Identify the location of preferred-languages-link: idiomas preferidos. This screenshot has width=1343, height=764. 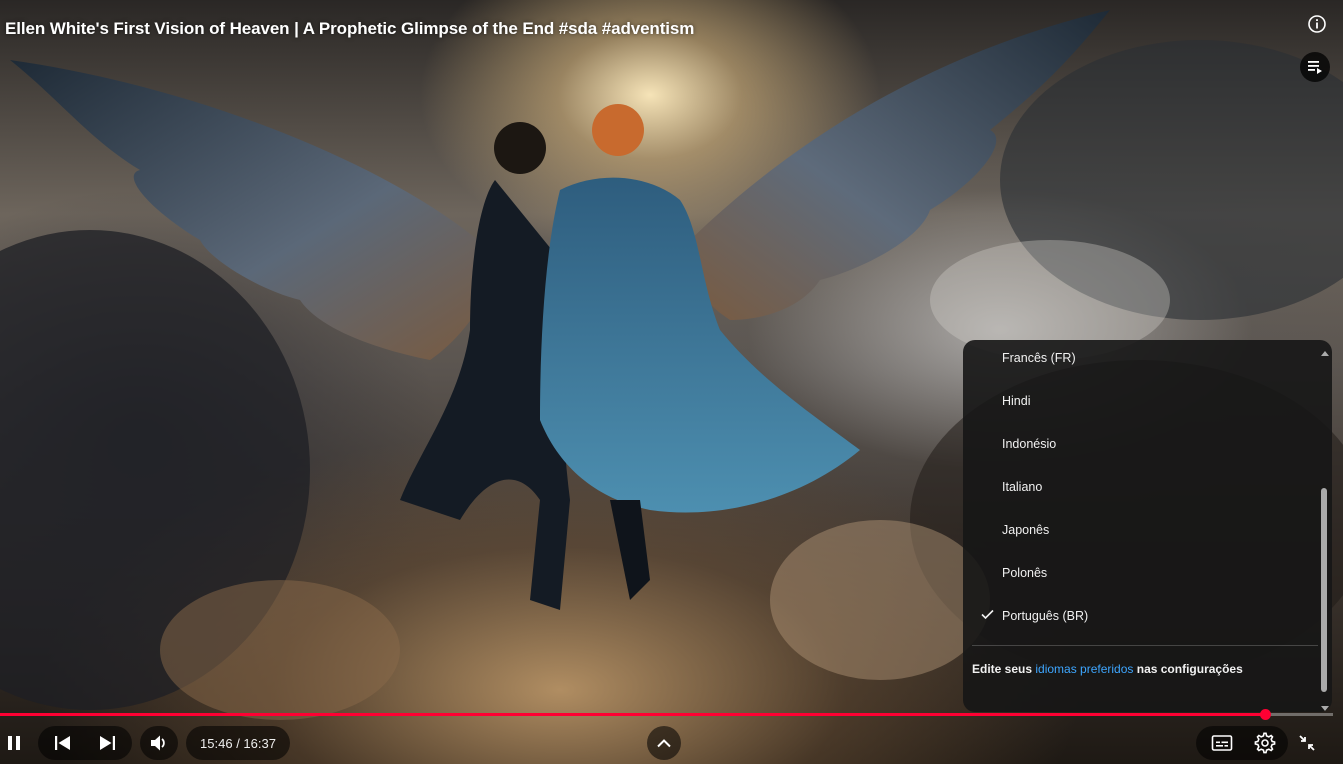
(1084, 669).